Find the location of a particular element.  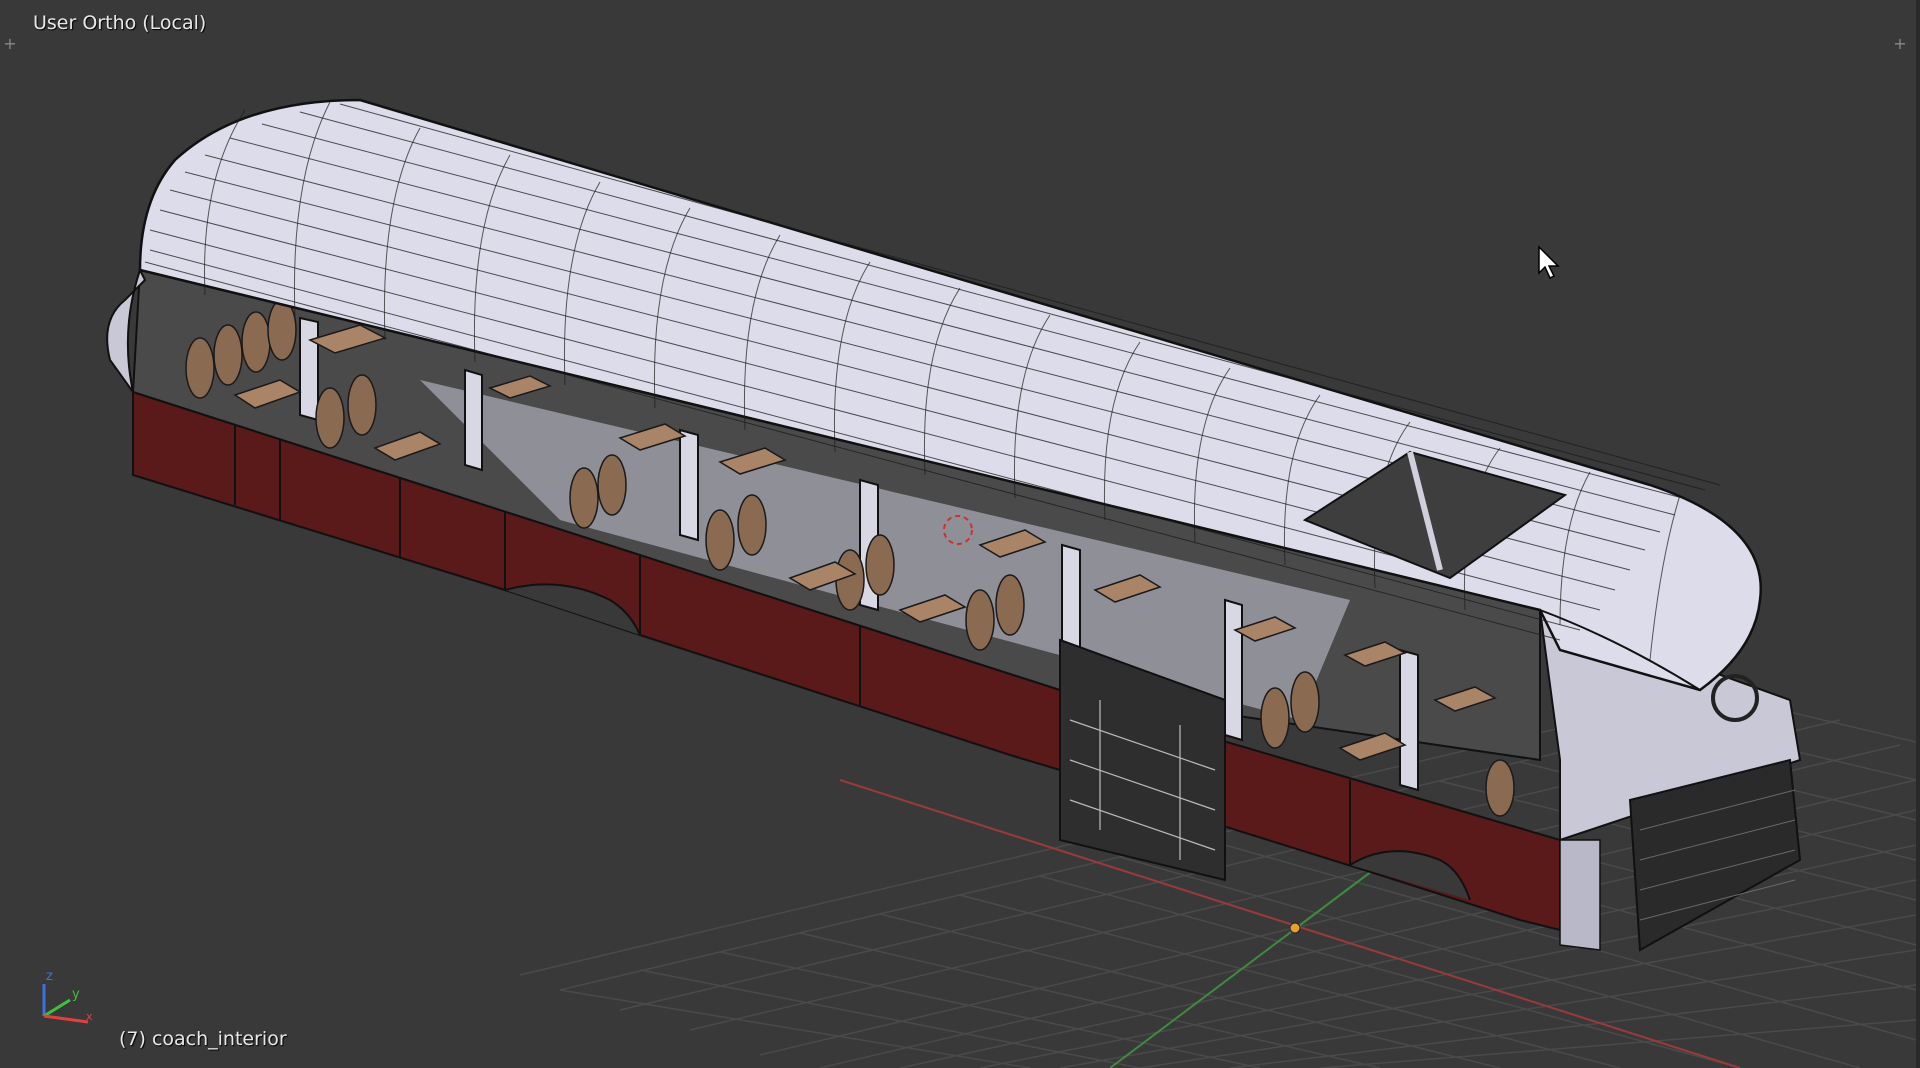

axis-gizmo-icon: z y x is located at coordinates (67, 996).